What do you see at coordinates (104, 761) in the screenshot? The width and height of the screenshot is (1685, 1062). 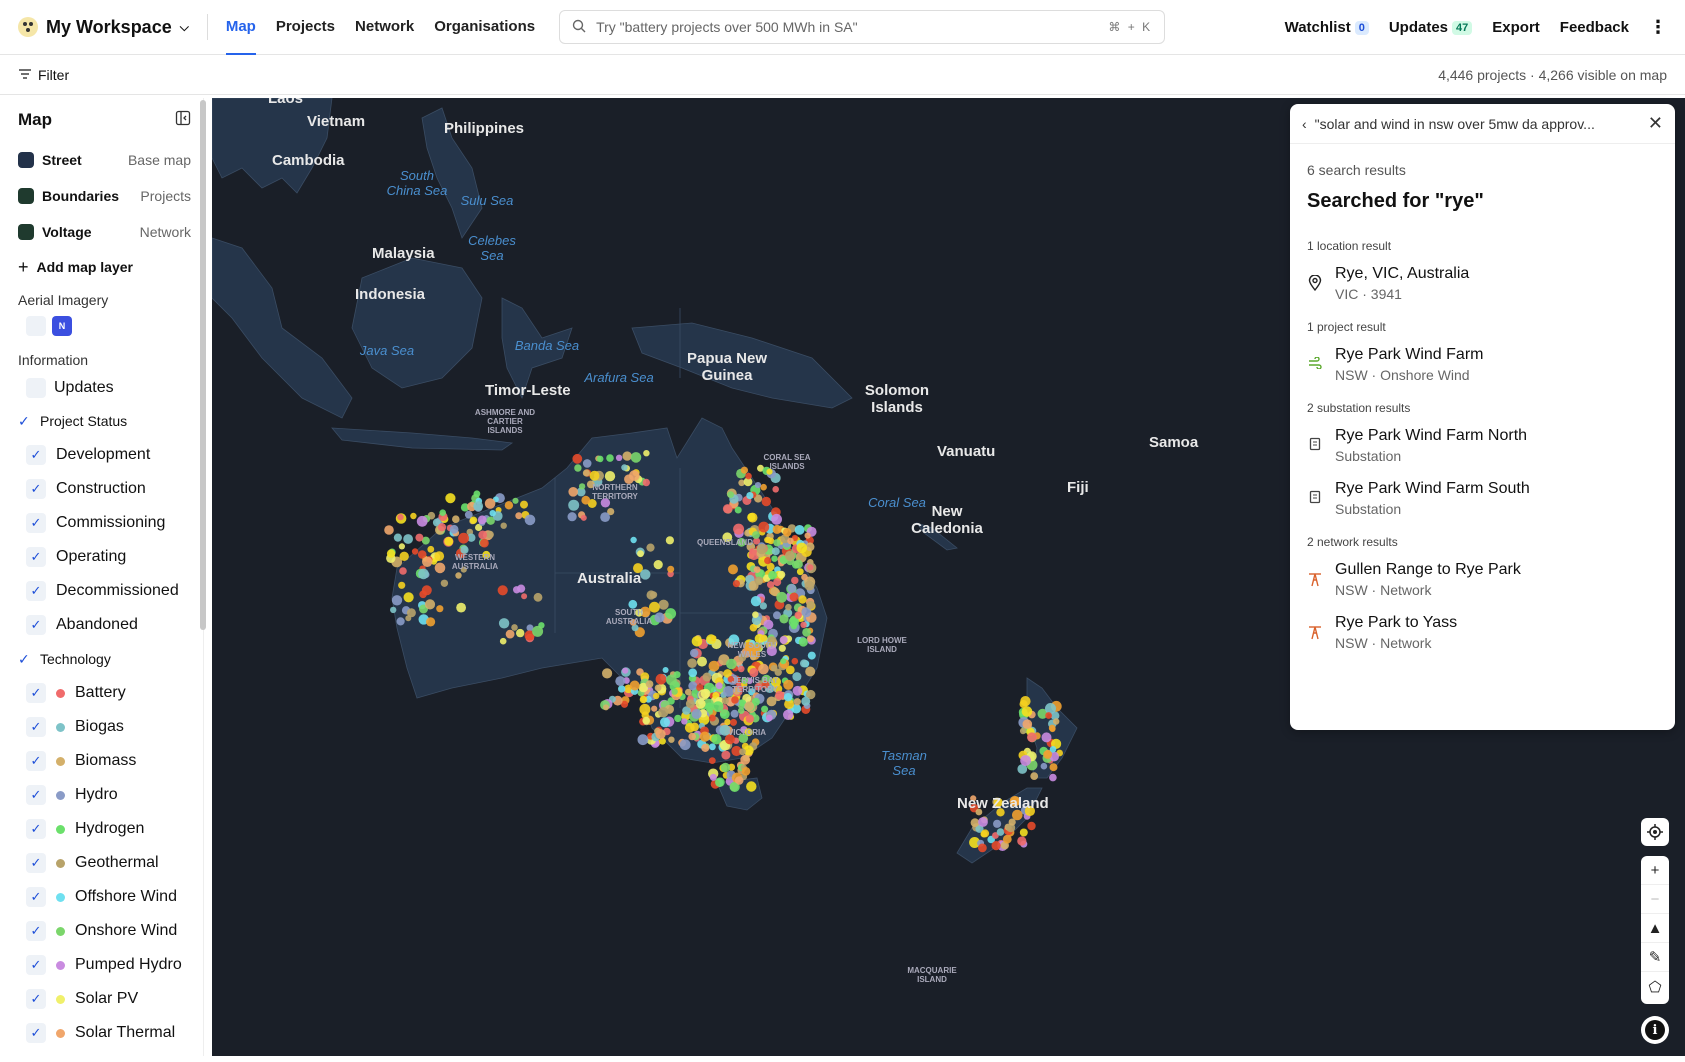 I see `technology-item: ✓ Biomass` at bounding box center [104, 761].